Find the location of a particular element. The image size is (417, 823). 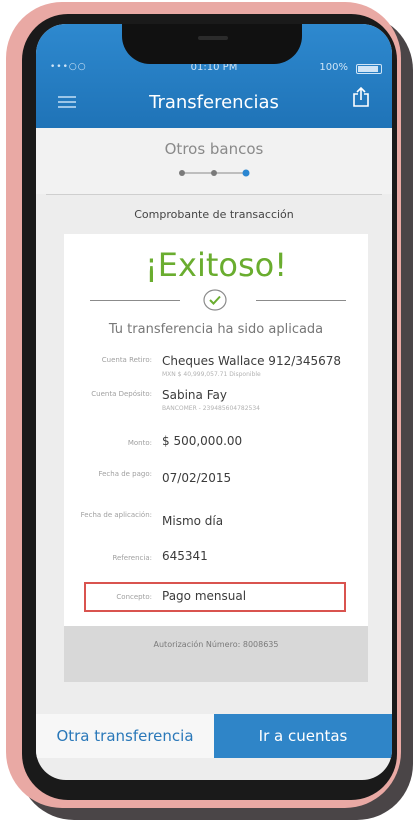

speaker-grille is located at coordinates (213, 38).